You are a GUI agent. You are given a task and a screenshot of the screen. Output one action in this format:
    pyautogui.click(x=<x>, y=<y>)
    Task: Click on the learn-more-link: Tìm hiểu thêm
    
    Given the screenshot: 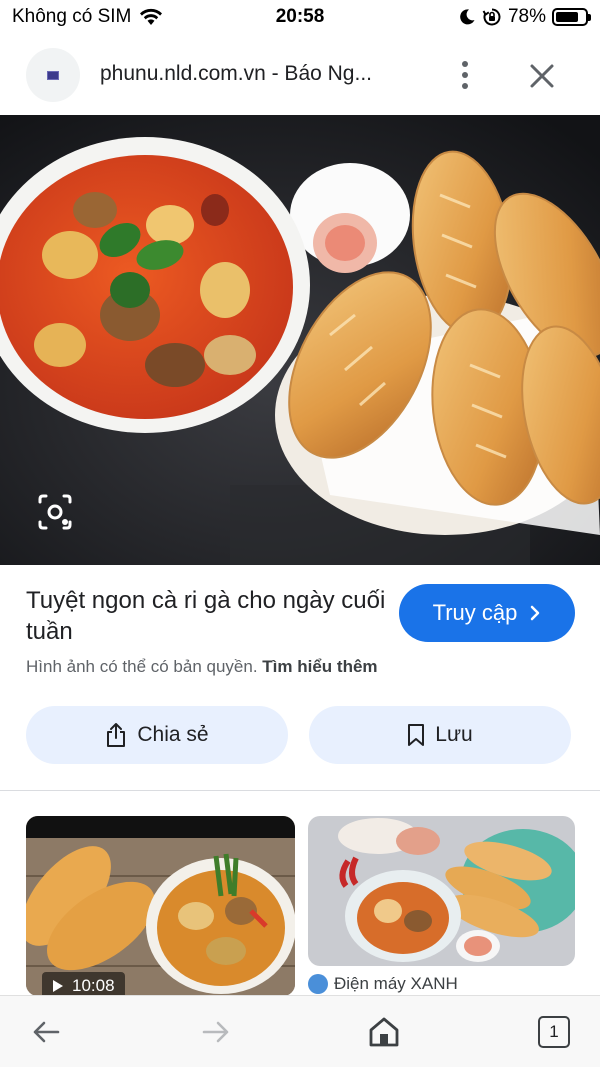 What is the action you would take?
    pyautogui.click(x=319, y=666)
    